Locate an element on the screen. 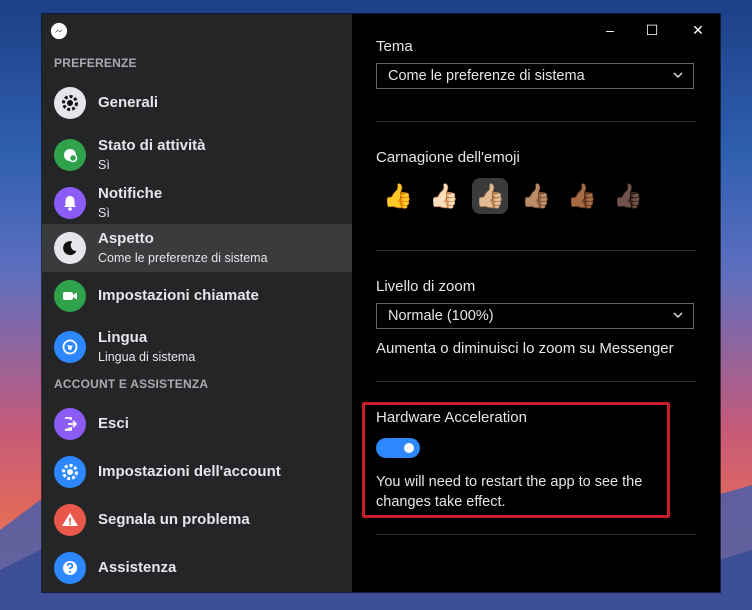 The height and width of the screenshot is (610, 752). sidebar-item-account-settings: Impostazioni dell'account is located at coordinates (197, 472).